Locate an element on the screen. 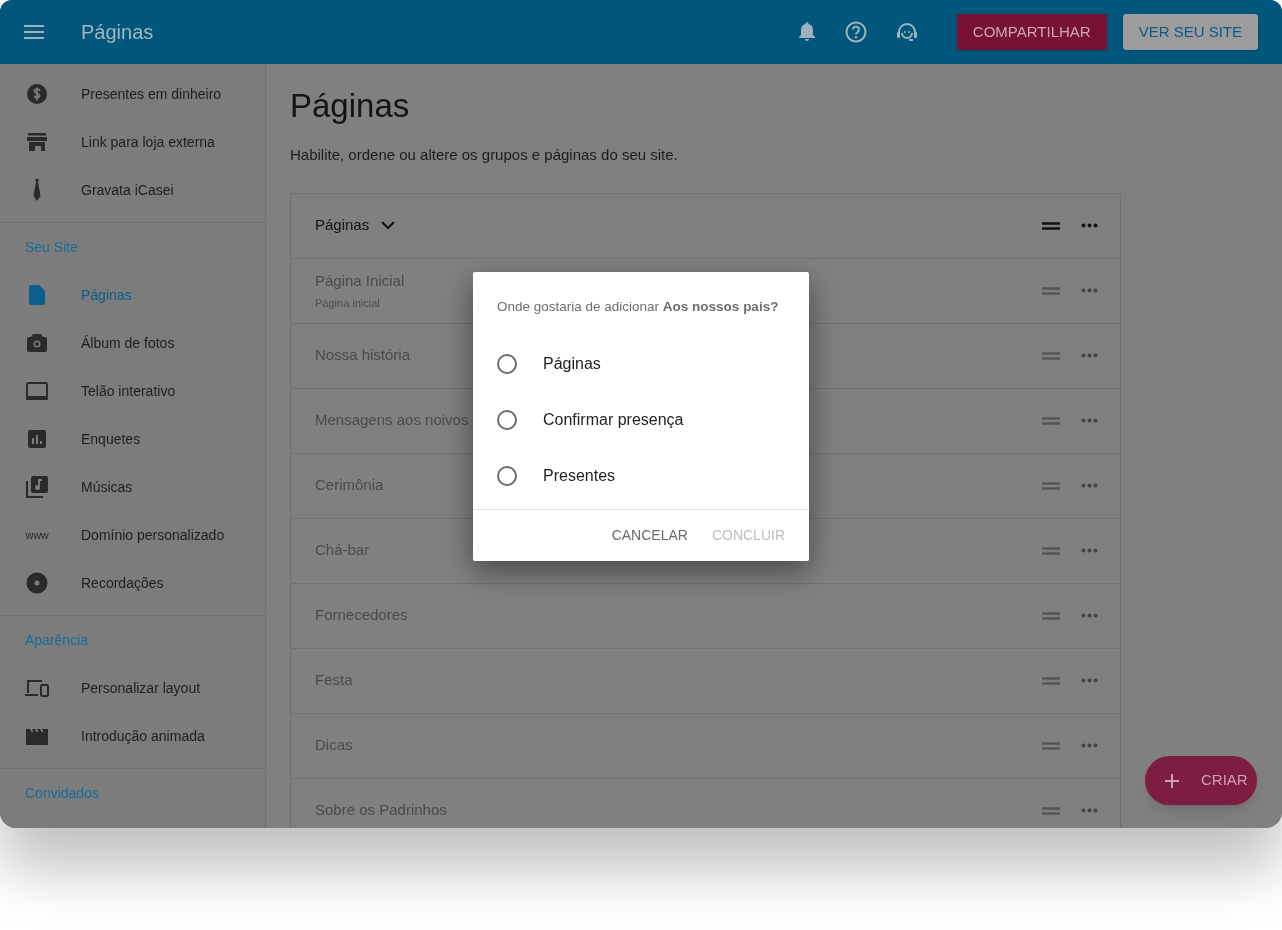 The width and height of the screenshot is (1282, 930). app-title: Páginas is located at coordinates (117, 32).